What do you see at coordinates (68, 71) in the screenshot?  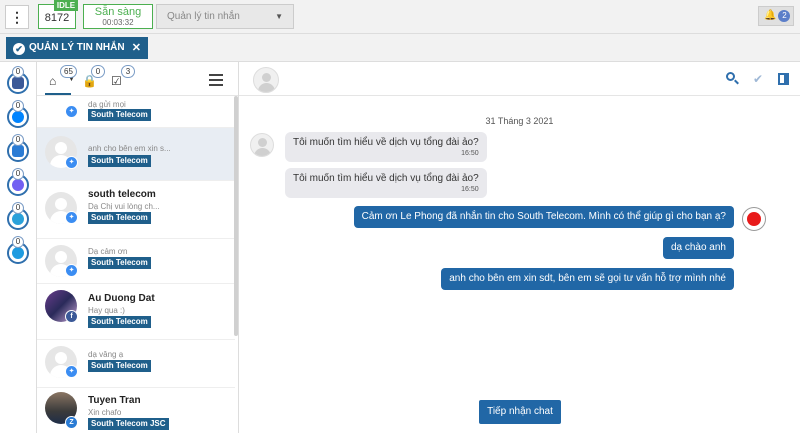 I see `inbox-count: 65` at bounding box center [68, 71].